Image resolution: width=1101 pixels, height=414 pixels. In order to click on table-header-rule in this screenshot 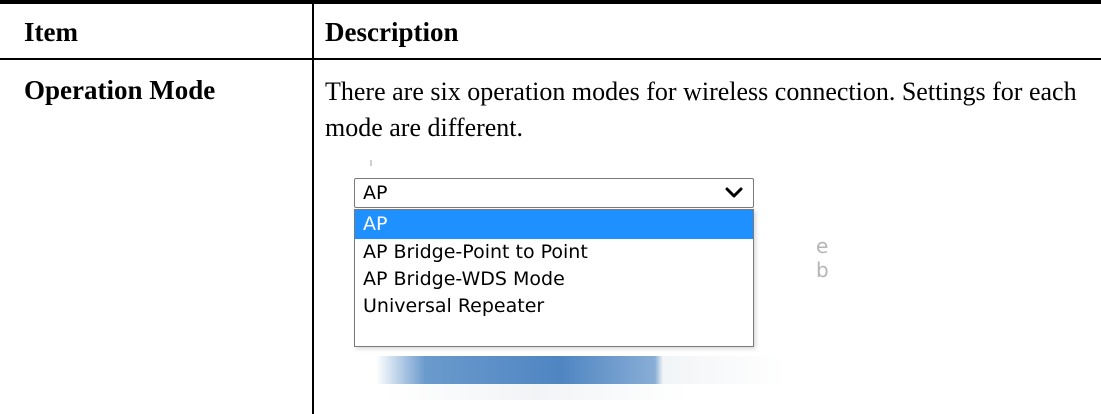, I will do `click(550, 59)`.